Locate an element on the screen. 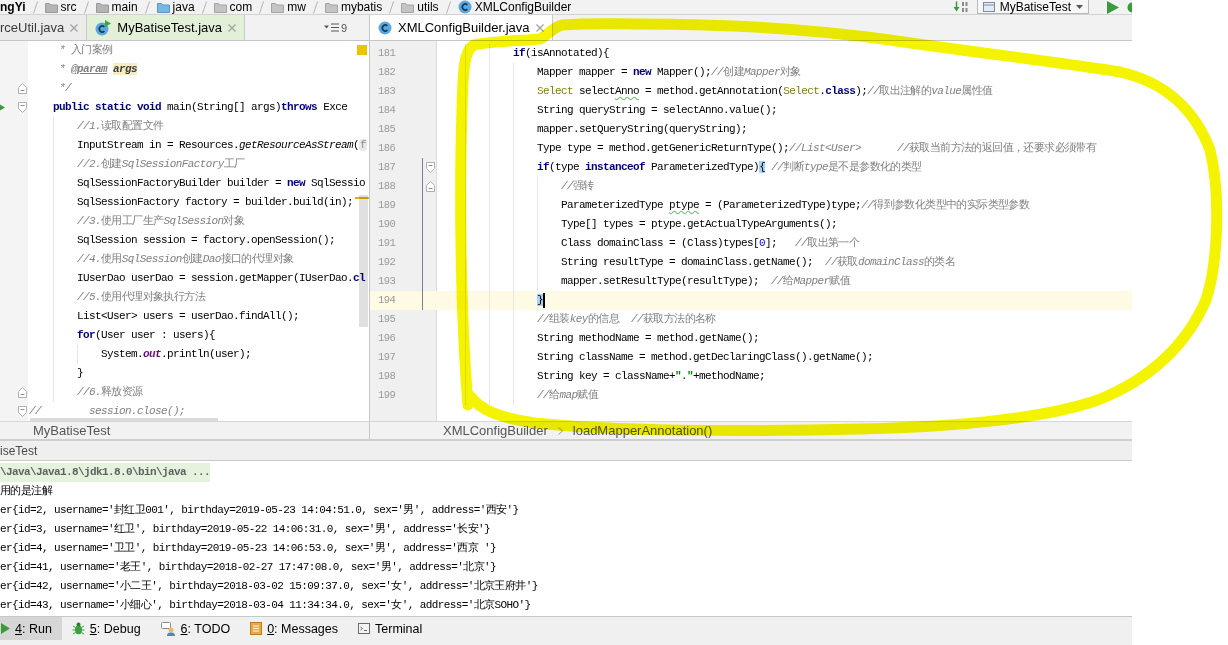  line-number: 195 is located at coordinates (387, 319).